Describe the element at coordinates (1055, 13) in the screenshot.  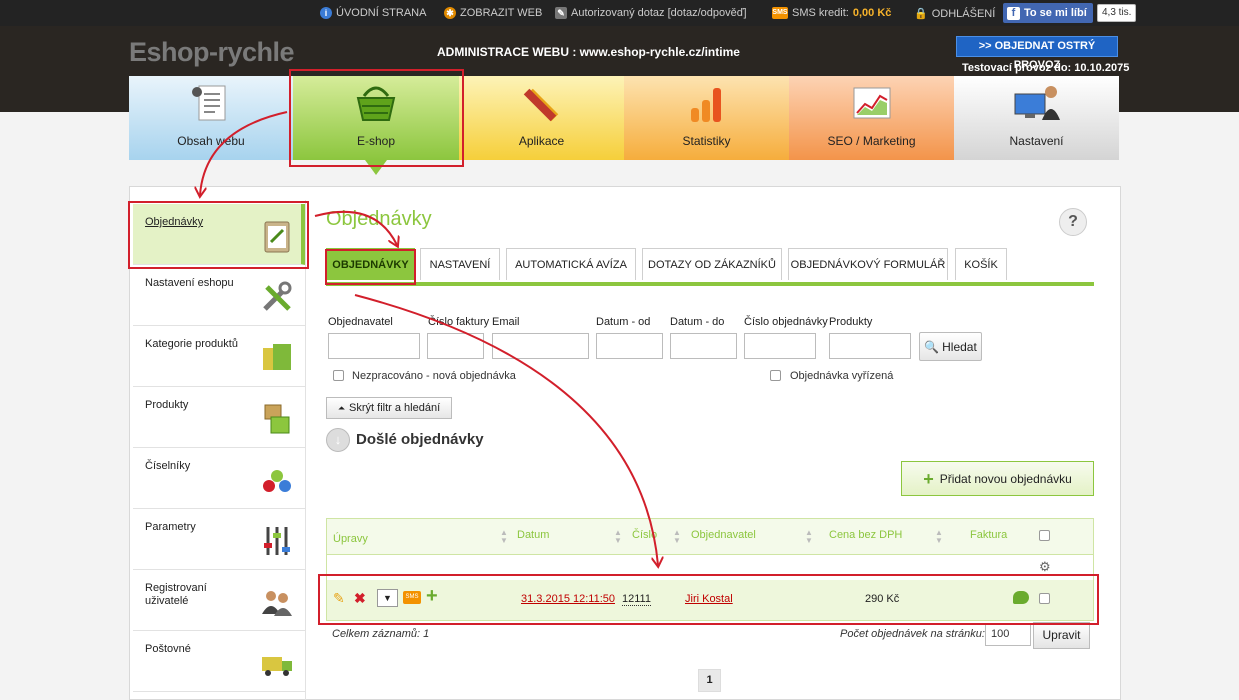
I see `fb-like-label: To se mi líbí` at that location.